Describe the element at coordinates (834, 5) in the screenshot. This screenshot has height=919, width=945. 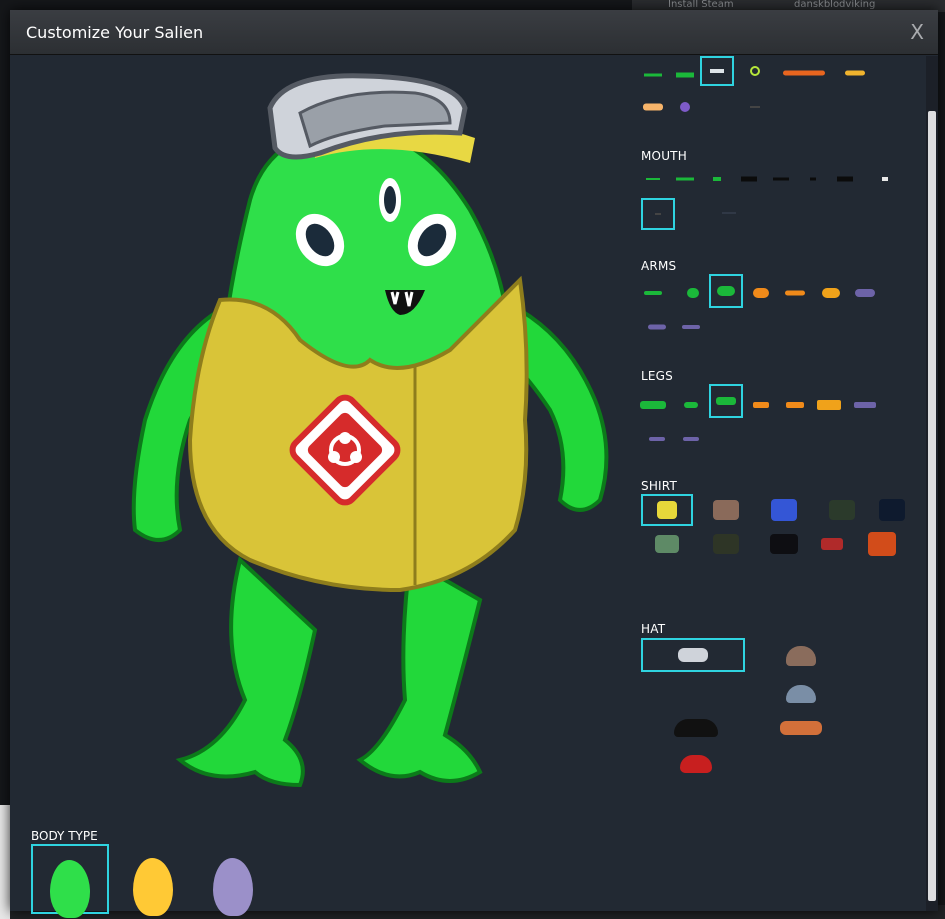
I see `account-menu: danskblodviking` at that location.